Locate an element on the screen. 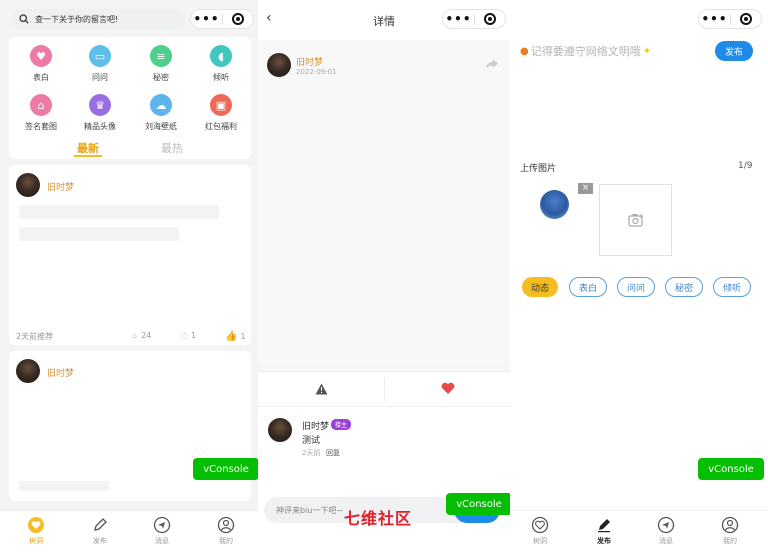 This screenshot has height=552, width=768. search-placeholder: 查一下关于你的留言吧! is located at coordinates (77, 19).